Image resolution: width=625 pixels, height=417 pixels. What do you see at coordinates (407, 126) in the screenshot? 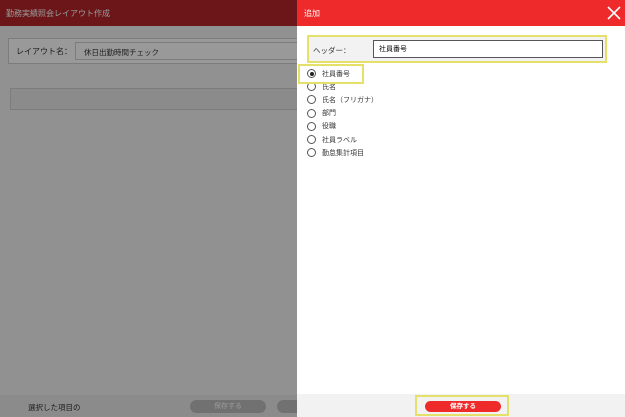
I see `radio-option: 役職` at bounding box center [407, 126].